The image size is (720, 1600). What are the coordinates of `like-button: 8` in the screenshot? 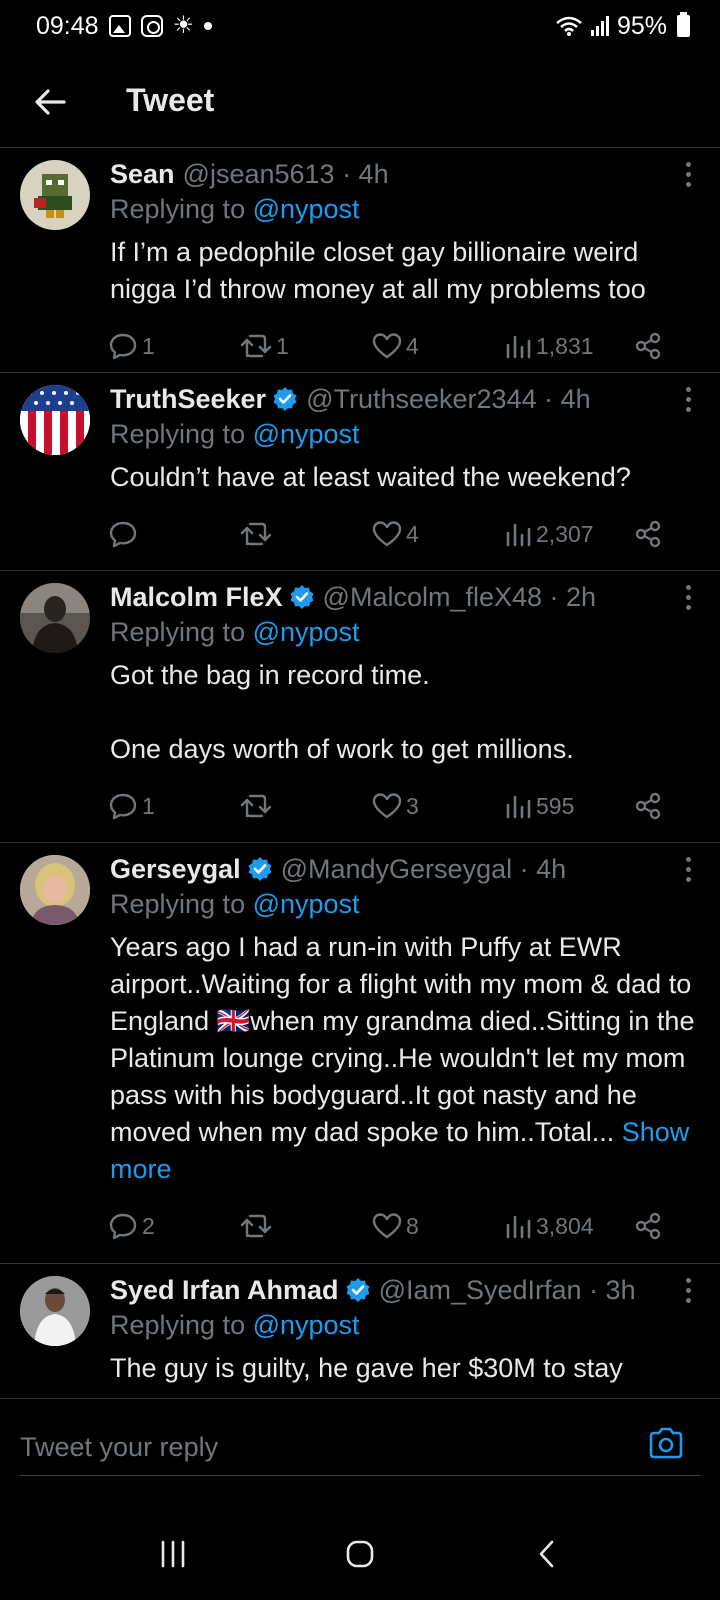 It's located at (395, 1226).